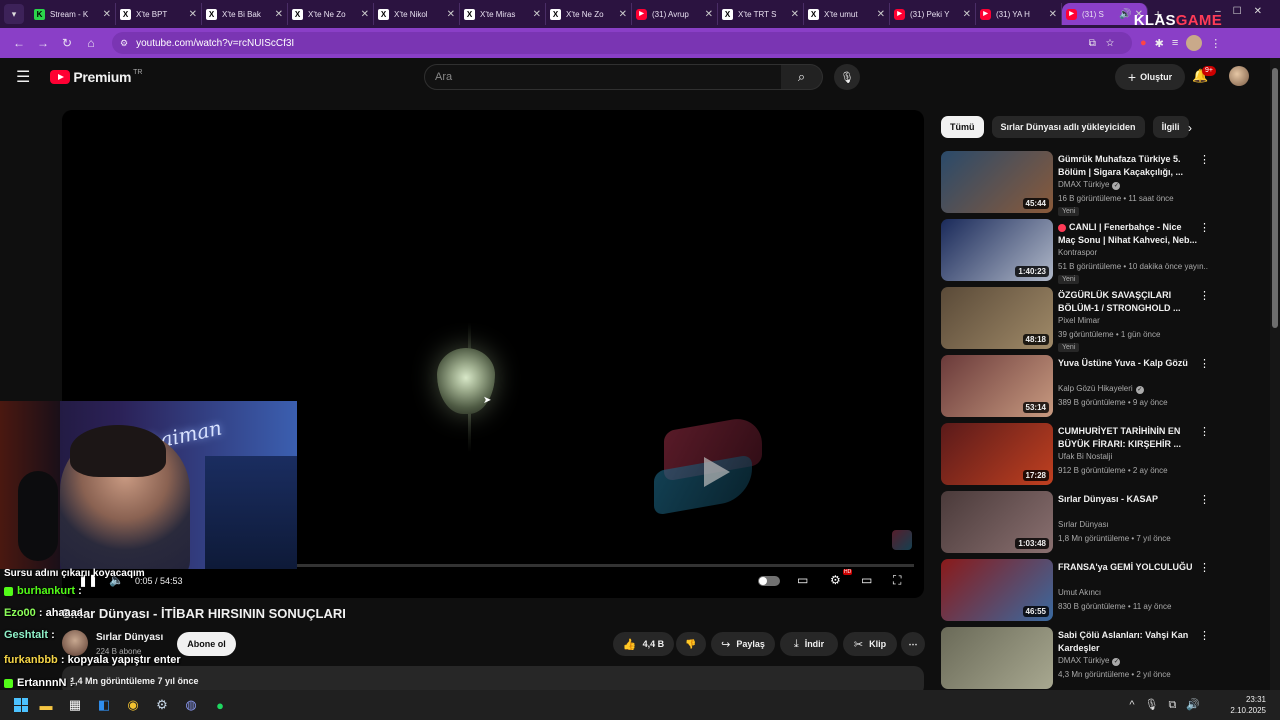 The height and width of the screenshot is (720, 1280). Describe the element at coordinates (608, 77) in the screenshot. I see `search-input` at that location.